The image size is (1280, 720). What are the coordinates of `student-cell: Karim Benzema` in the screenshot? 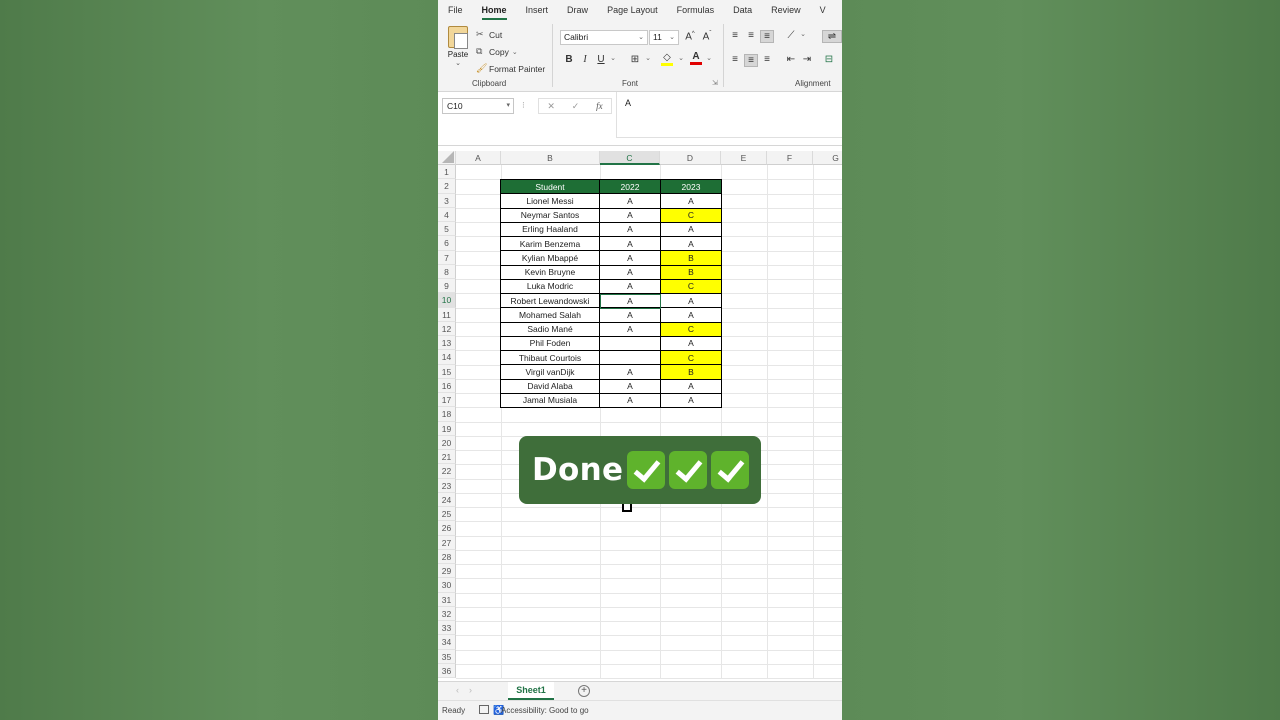 It's located at (550, 243).